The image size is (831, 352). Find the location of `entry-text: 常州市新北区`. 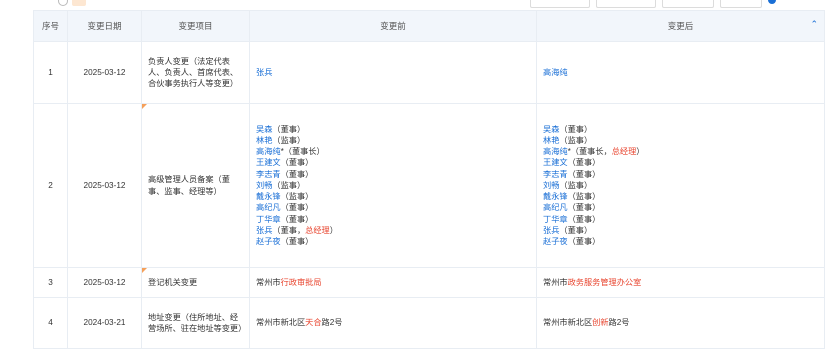

entry-text: 常州市新北区 is located at coordinates (568, 323).